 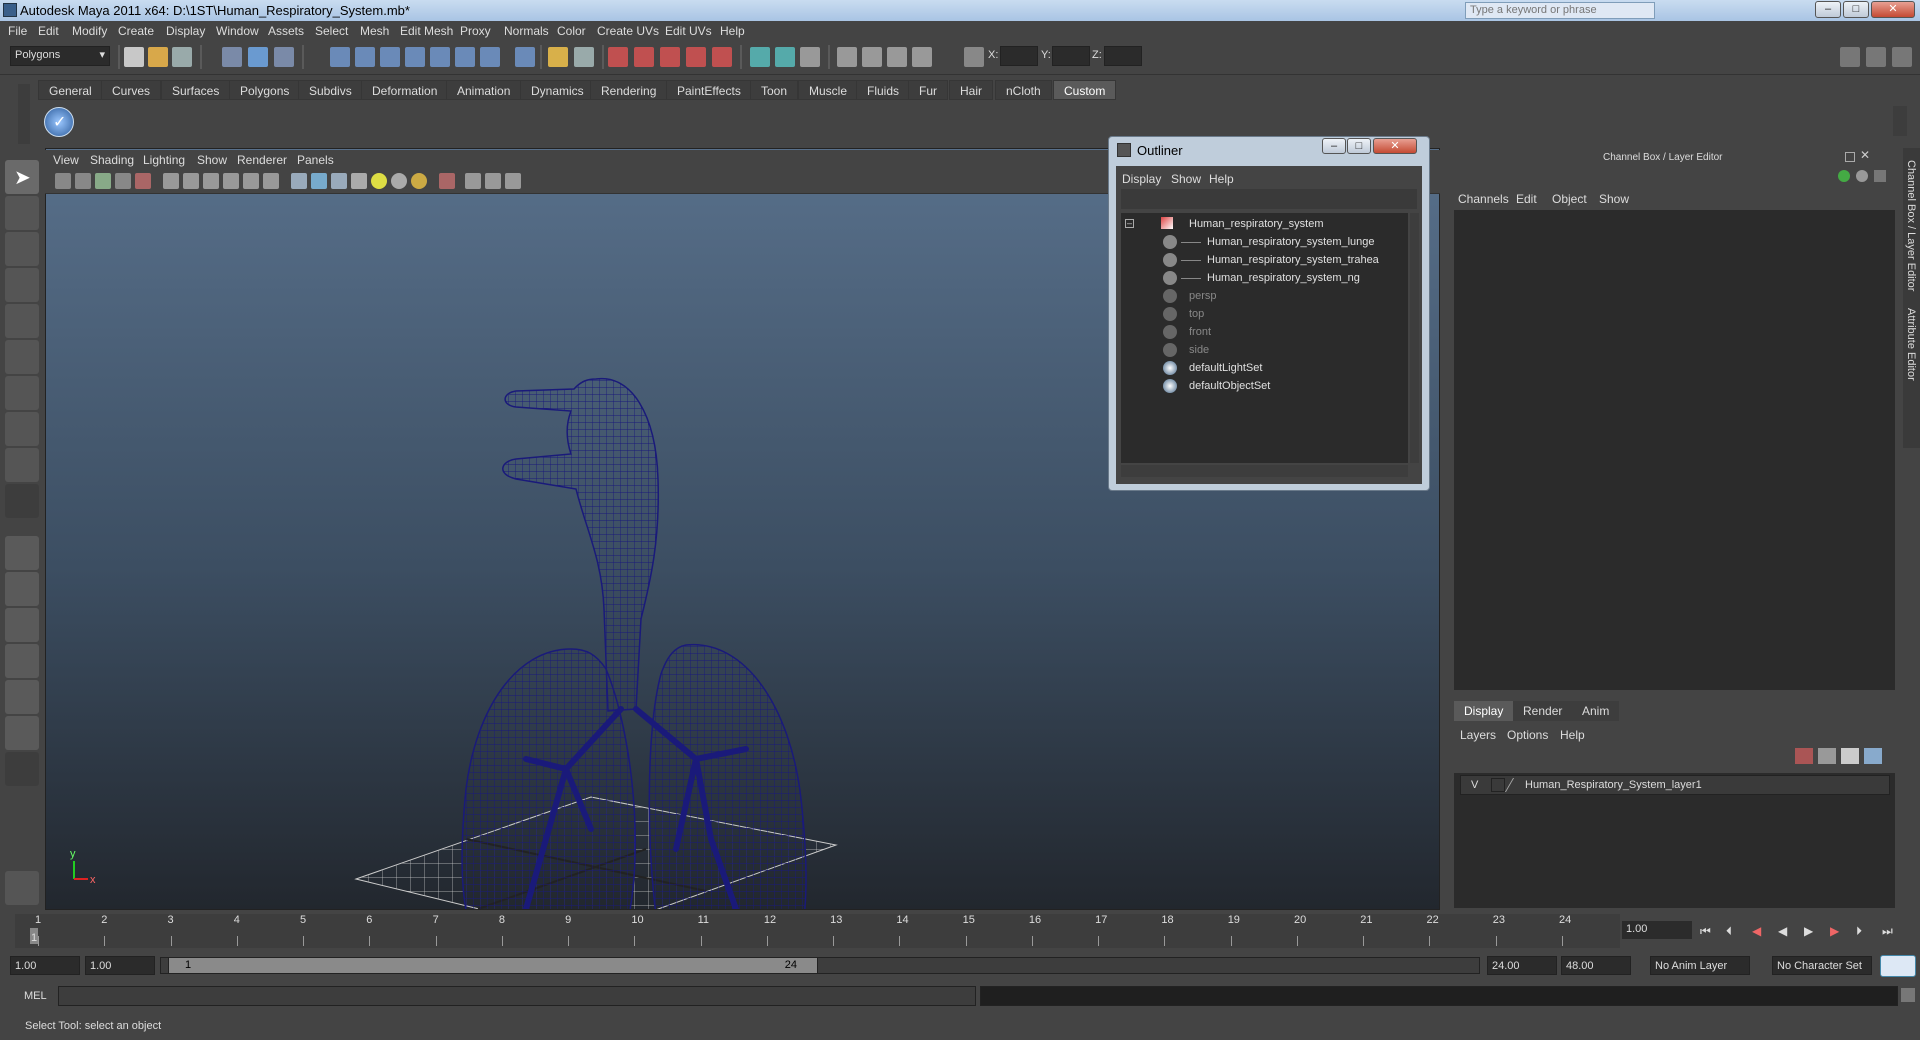 What do you see at coordinates (484, 90) in the screenshot?
I see `tab-animation: Animation` at bounding box center [484, 90].